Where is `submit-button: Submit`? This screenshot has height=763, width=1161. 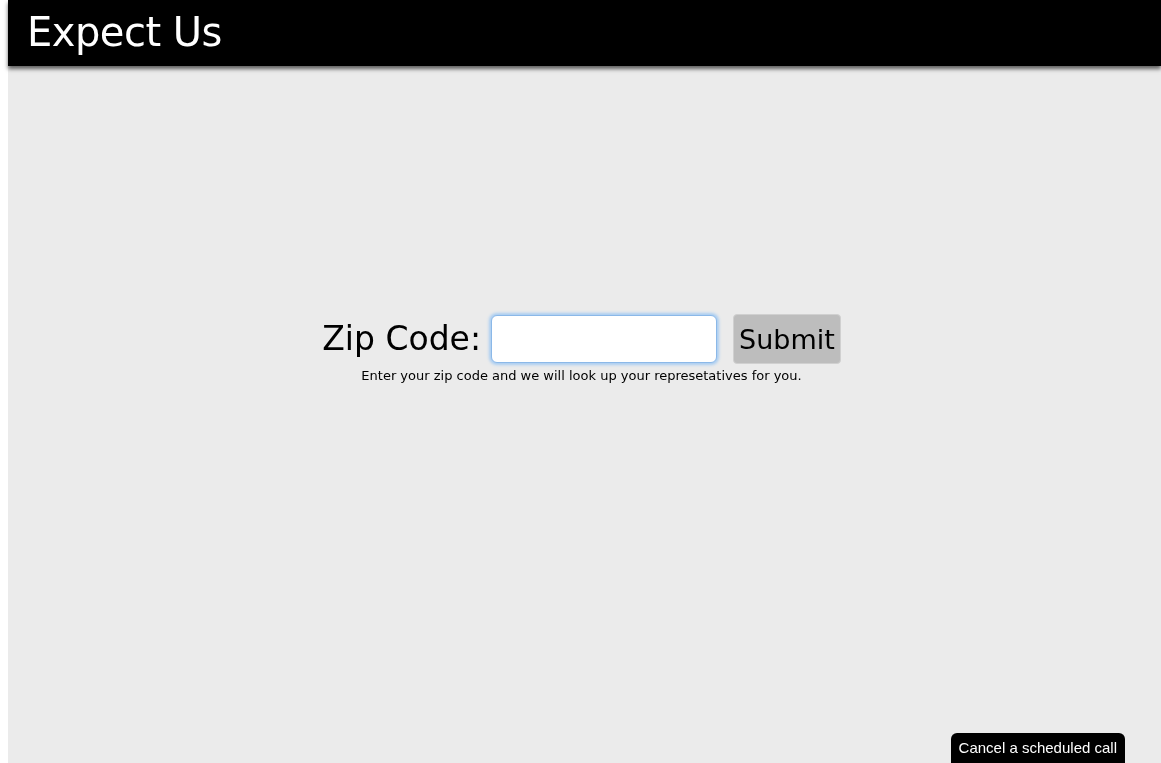
submit-button: Submit is located at coordinates (787, 339).